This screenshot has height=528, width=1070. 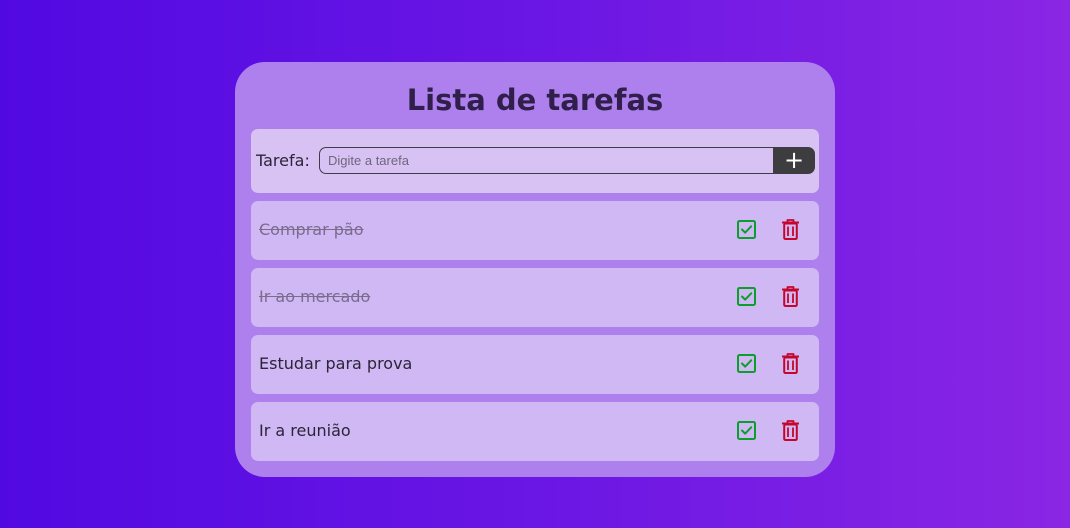 I want to click on task-row: Estudar para prova, so click(x=535, y=364).